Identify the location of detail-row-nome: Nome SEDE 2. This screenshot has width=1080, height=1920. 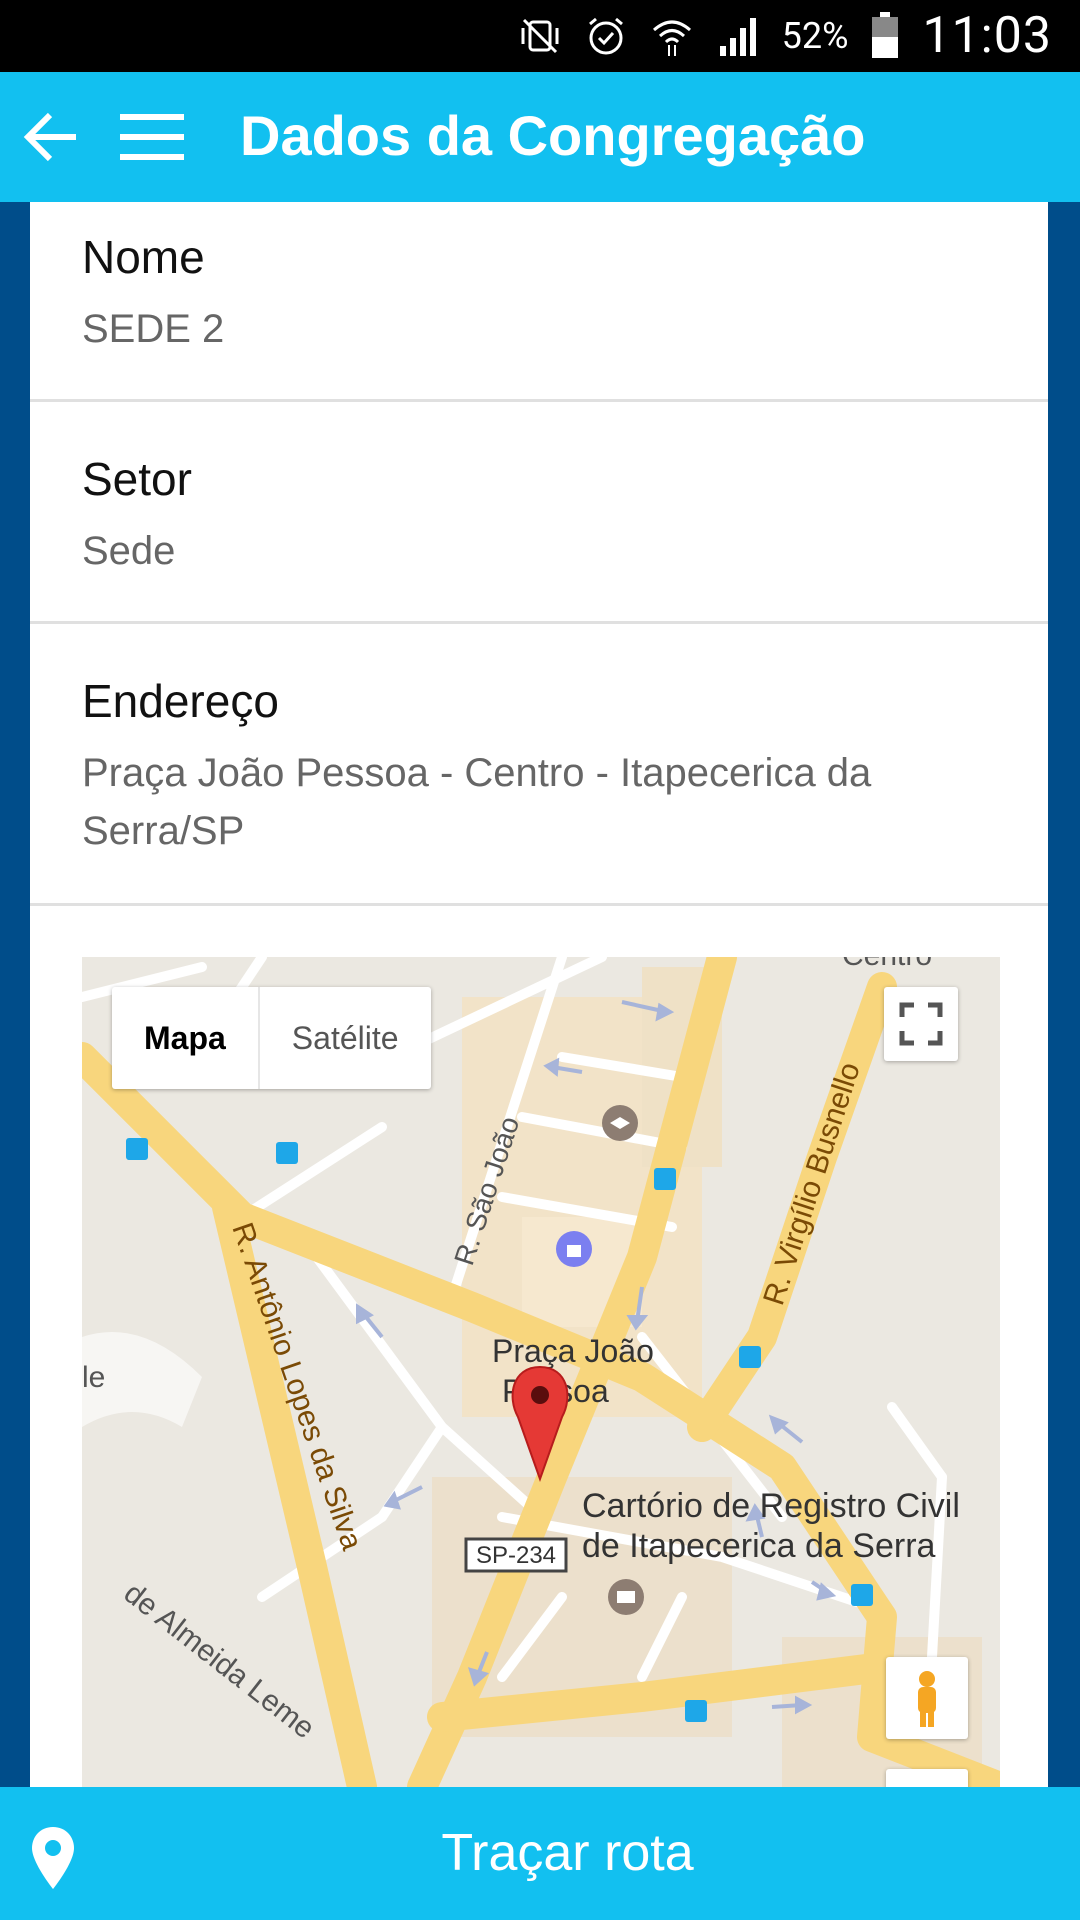
(539, 302).